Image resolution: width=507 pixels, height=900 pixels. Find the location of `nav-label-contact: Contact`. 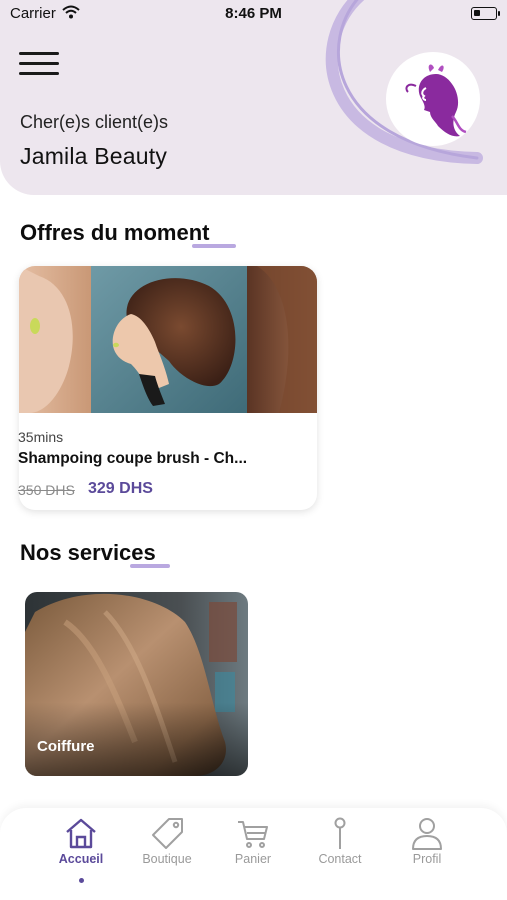

nav-label-contact: Contact is located at coordinates (340, 859).